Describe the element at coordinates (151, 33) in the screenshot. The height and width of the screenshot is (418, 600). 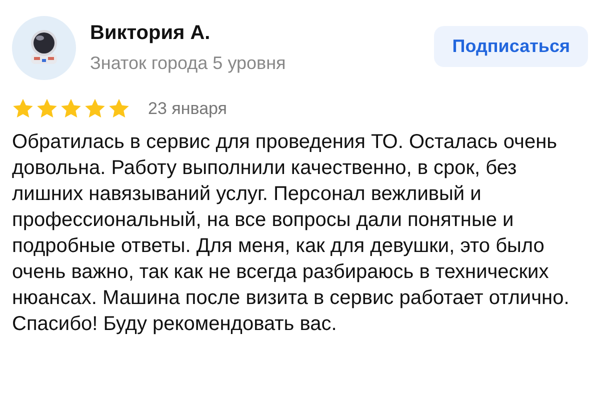
I see `author-name: Виктория А.` at that location.